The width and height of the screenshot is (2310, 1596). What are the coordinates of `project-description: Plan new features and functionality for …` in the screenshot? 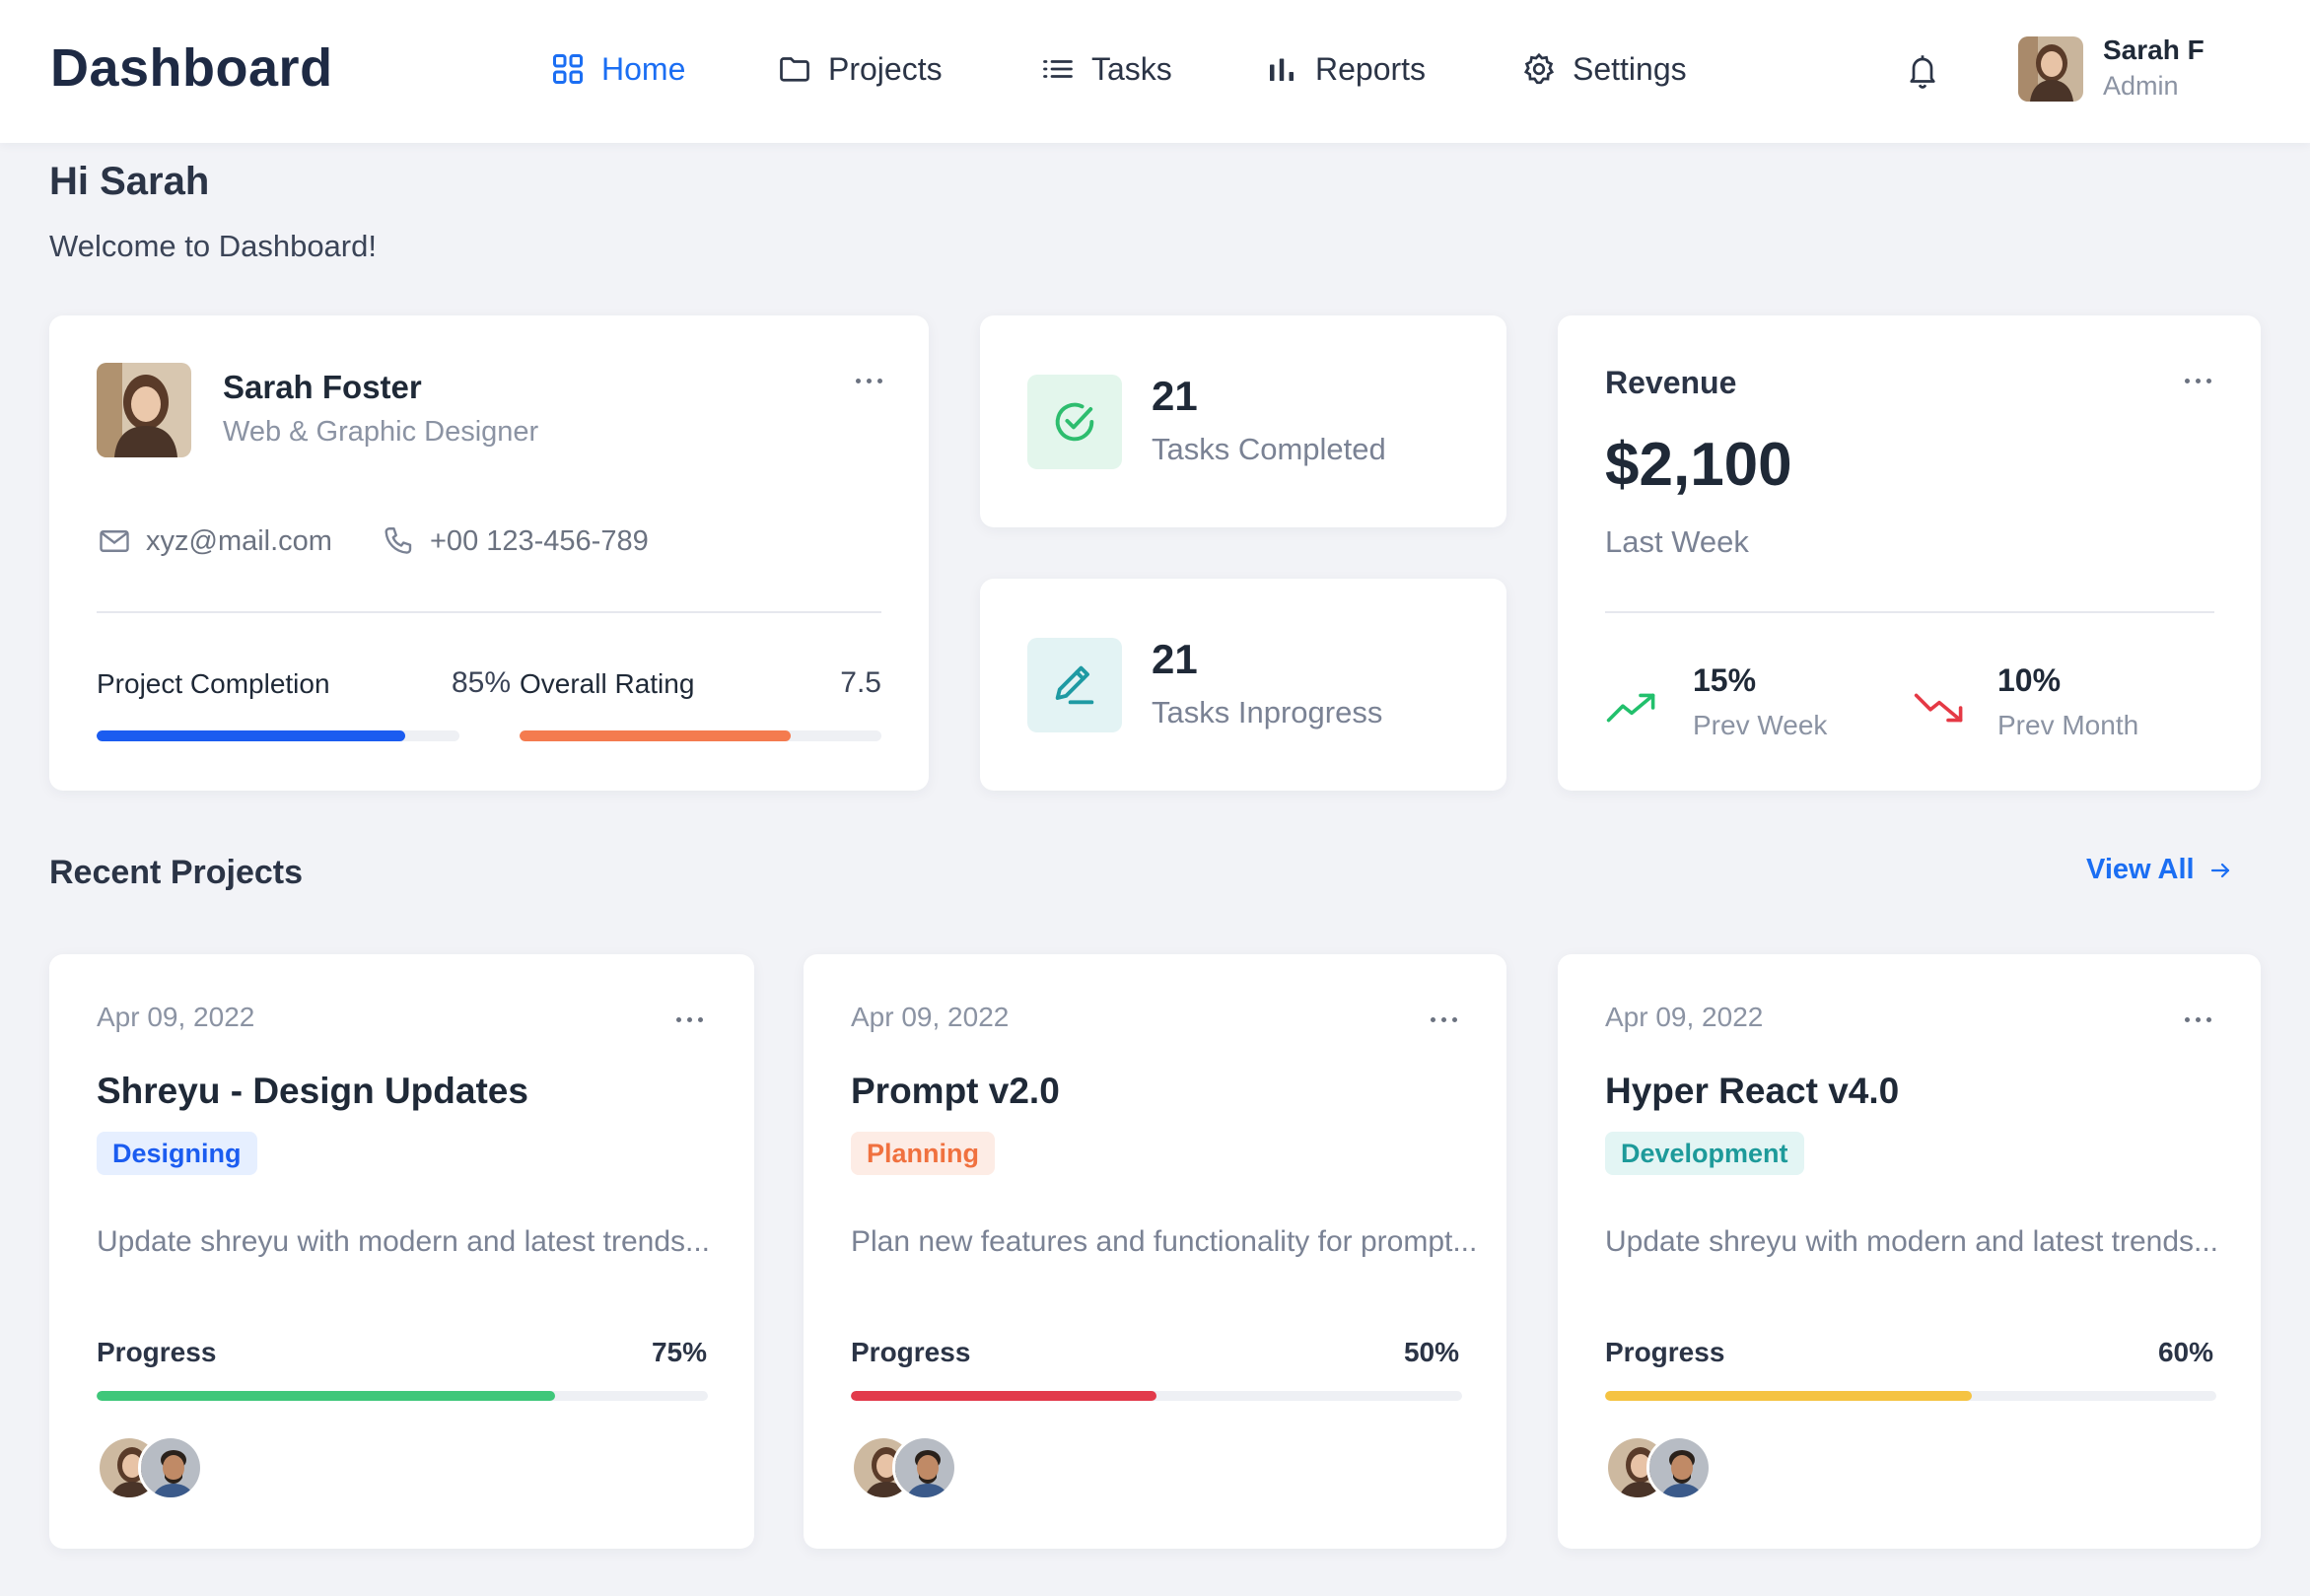 It's located at (1164, 1241).